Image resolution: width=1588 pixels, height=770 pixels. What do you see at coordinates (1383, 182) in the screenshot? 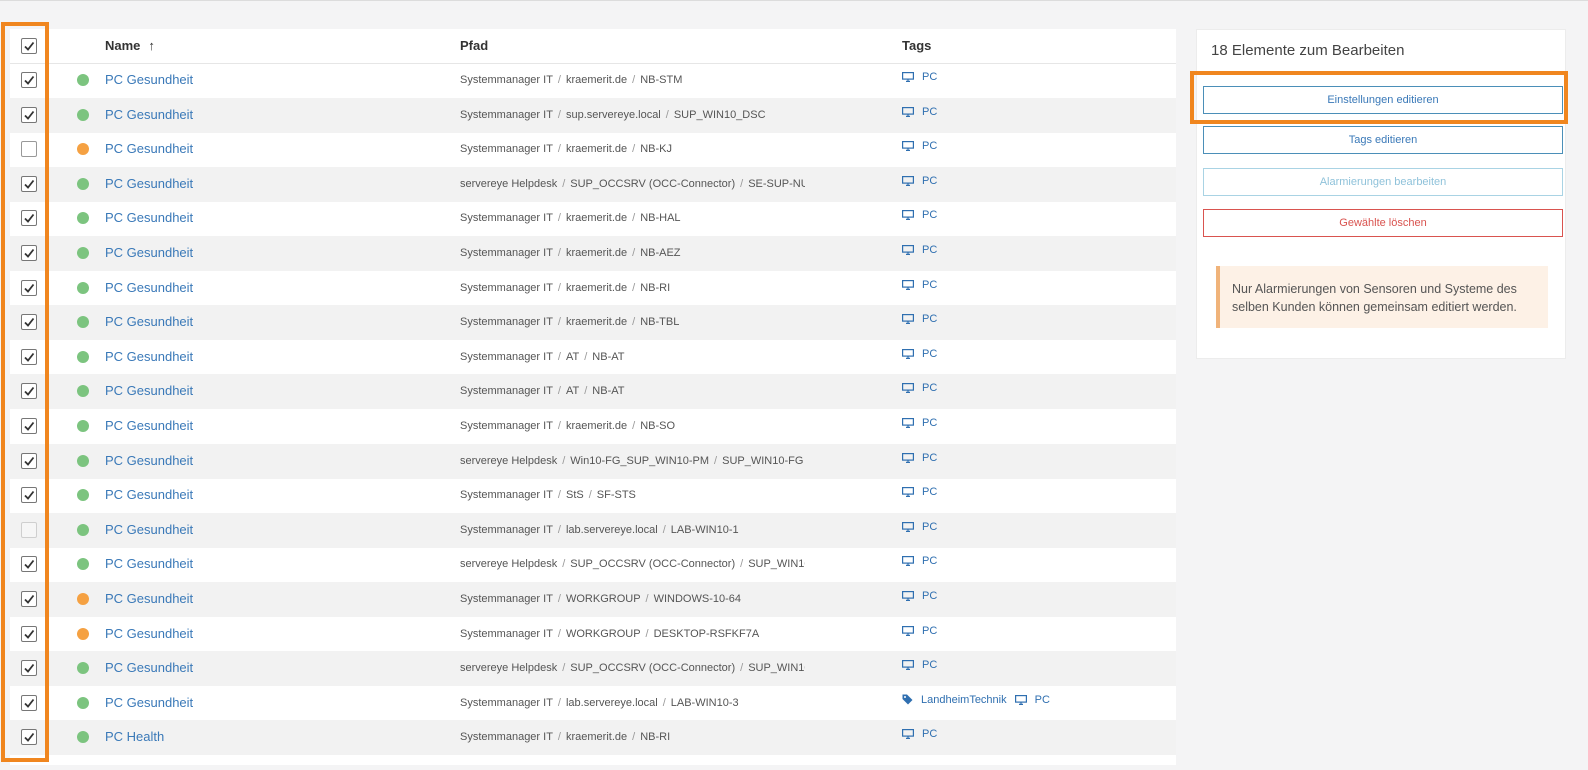
I see `edit-alerts-button: Alarmierungen bearbeiten` at bounding box center [1383, 182].